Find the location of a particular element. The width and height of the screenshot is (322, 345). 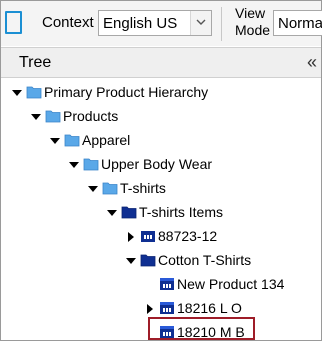

selected-node-highlight is located at coordinates (201, 328).